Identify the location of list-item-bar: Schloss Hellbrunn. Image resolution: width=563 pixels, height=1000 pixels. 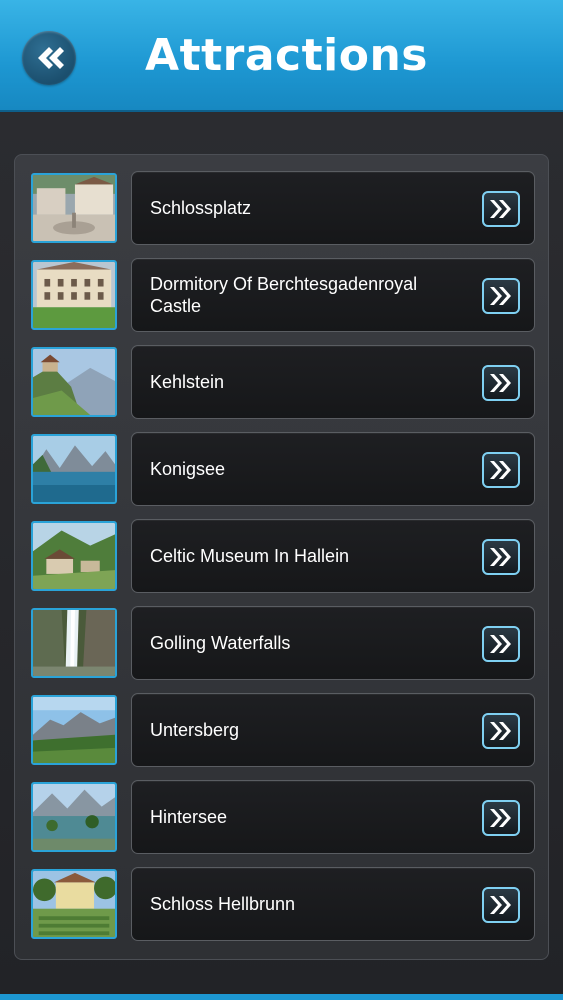
(333, 904).